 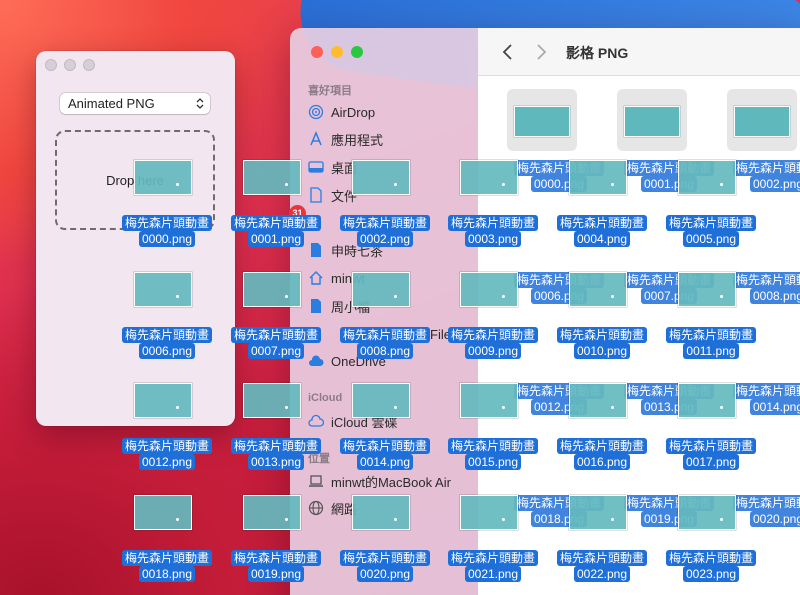 I want to click on file-label: 梅先森片頭動畫 0012.png, so click(x=167, y=454).